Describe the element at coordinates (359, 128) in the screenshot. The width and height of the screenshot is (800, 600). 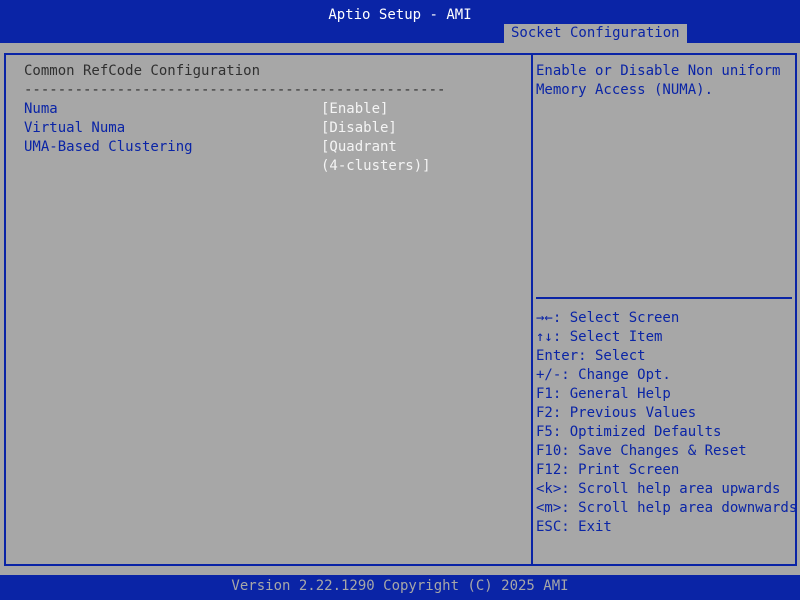
I see `setting-virtual-numa-value: [Disable]` at that location.